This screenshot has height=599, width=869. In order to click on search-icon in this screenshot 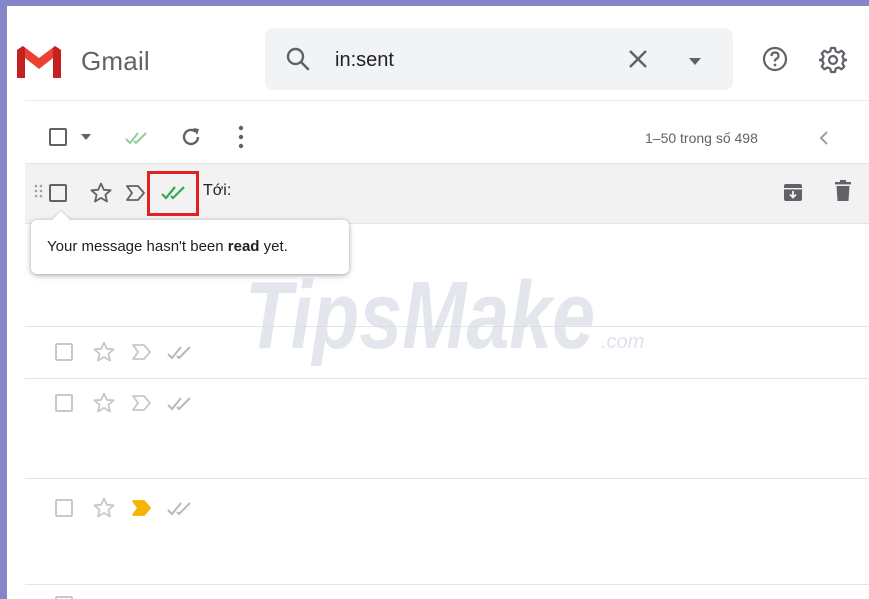, I will do `click(298, 59)`.